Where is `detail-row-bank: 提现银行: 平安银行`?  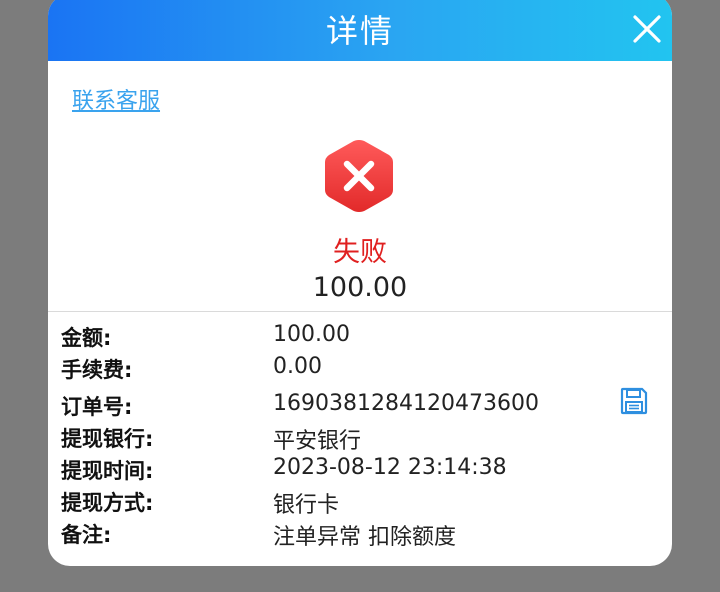 detail-row-bank: 提现银行: 平安银行 is located at coordinates (361, 439).